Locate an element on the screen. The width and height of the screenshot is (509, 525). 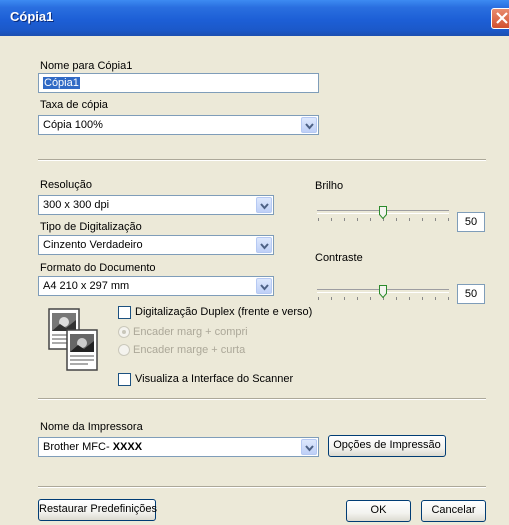
doc-format-select: A4 210 x 297 mm is located at coordinates (156, 286).